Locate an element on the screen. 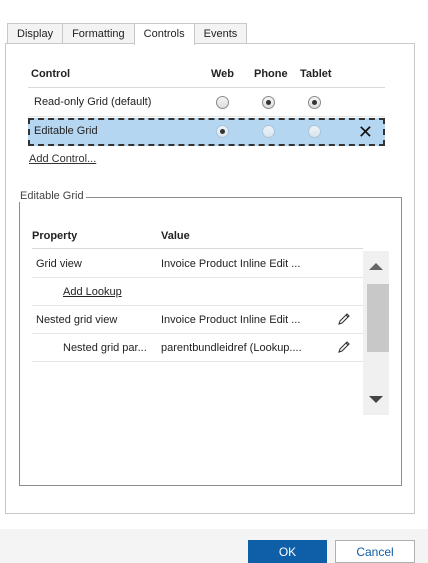  grid-scrollbar is located at coordinates (376, 333).